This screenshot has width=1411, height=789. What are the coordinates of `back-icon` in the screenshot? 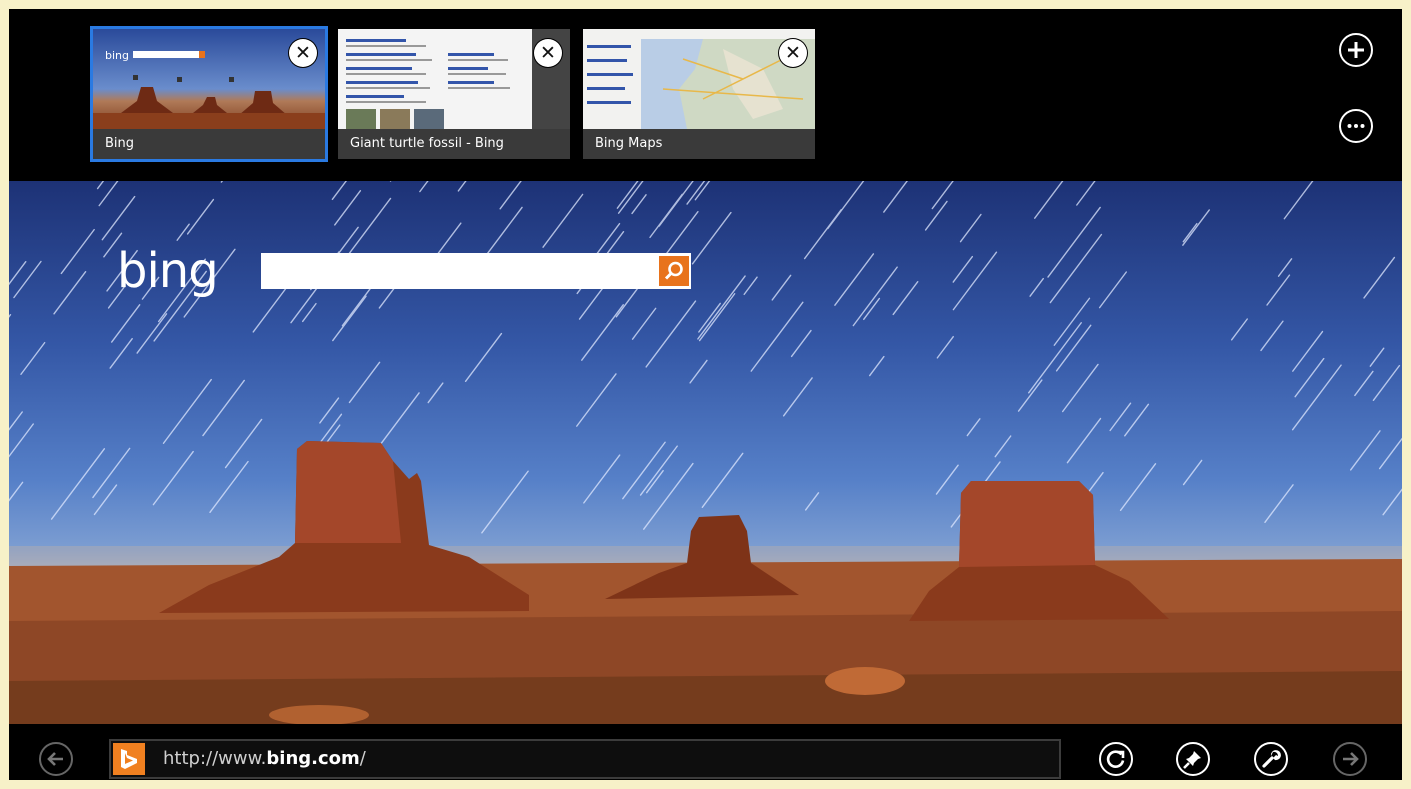 It's located at (55, 759).